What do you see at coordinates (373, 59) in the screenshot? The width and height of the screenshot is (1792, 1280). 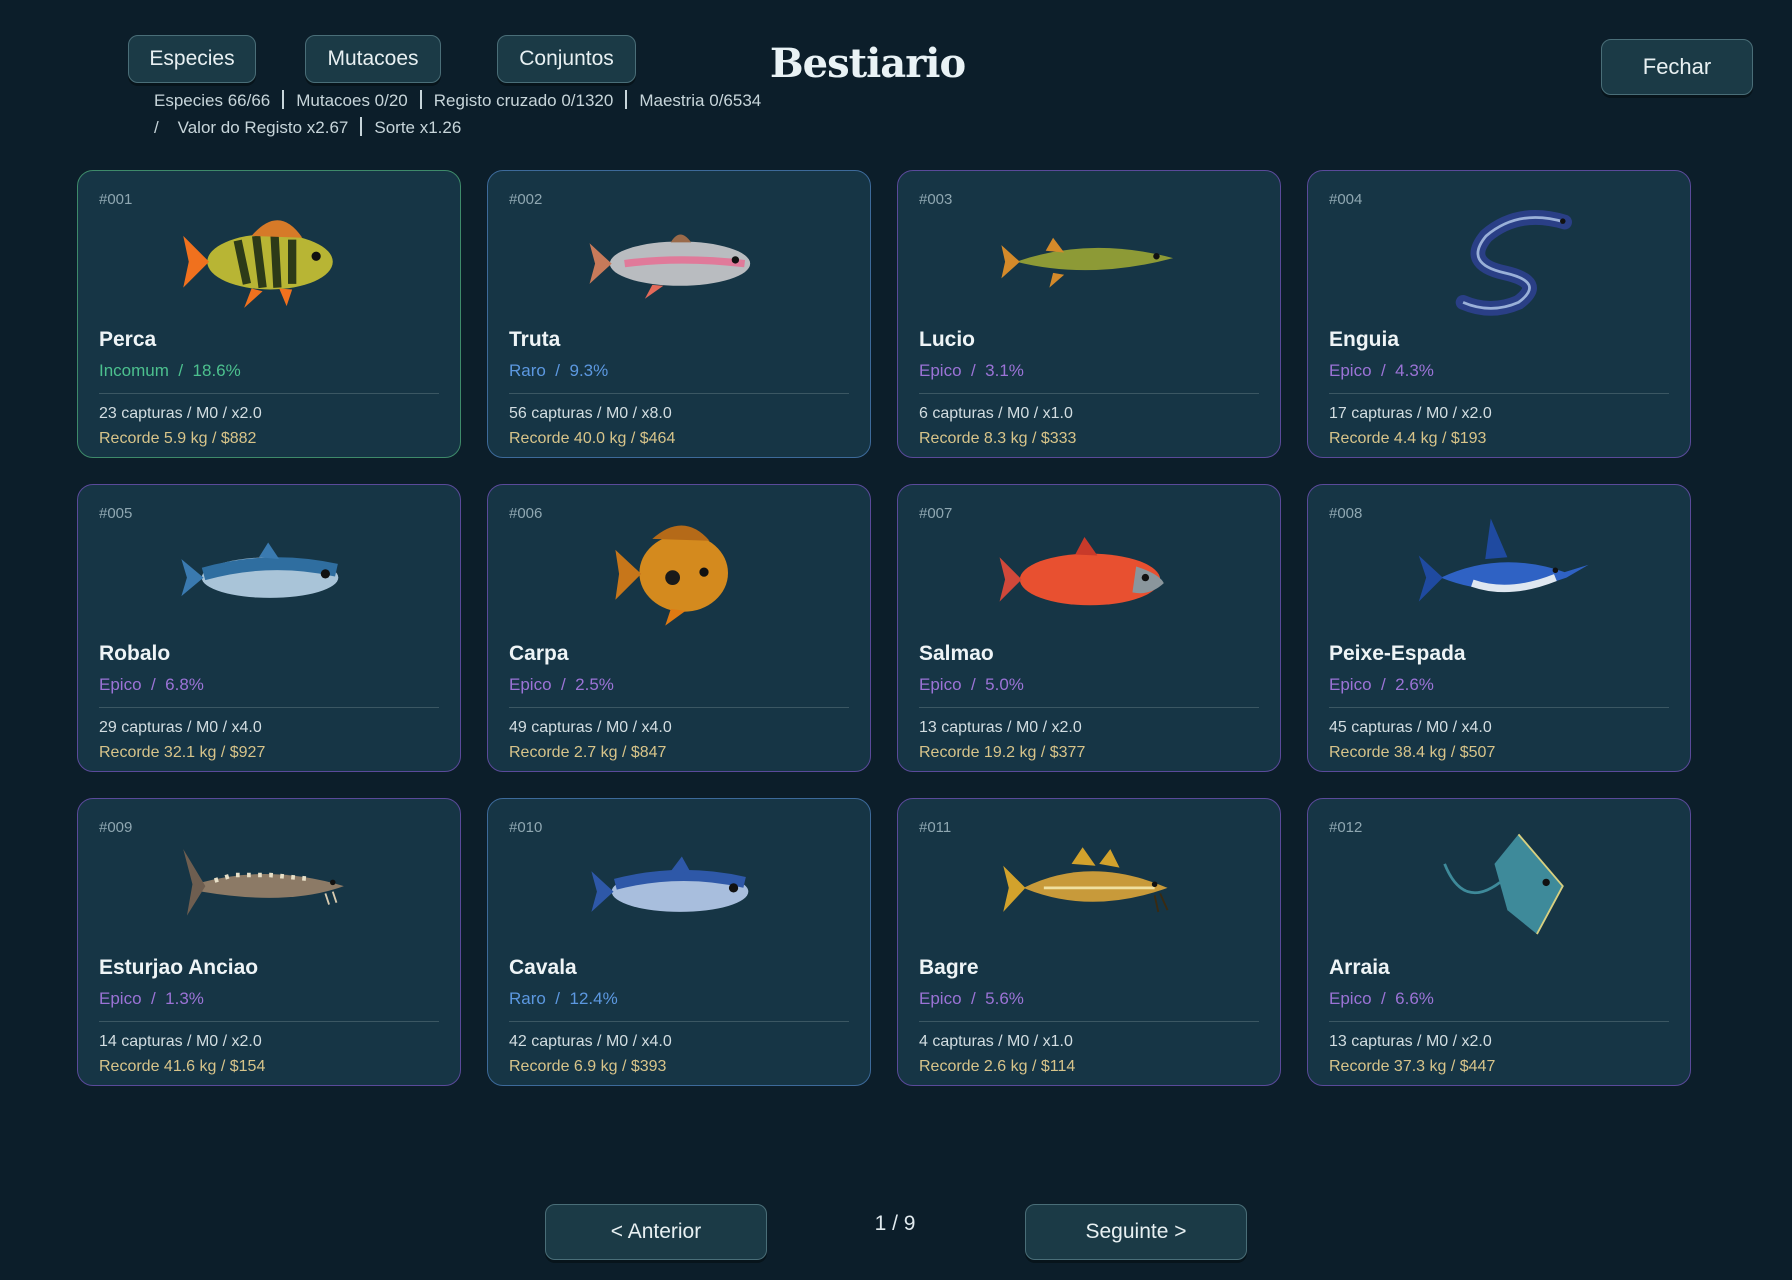 I see `tab-mutacoes: Mutacoes` at bounding box center [373, 59].